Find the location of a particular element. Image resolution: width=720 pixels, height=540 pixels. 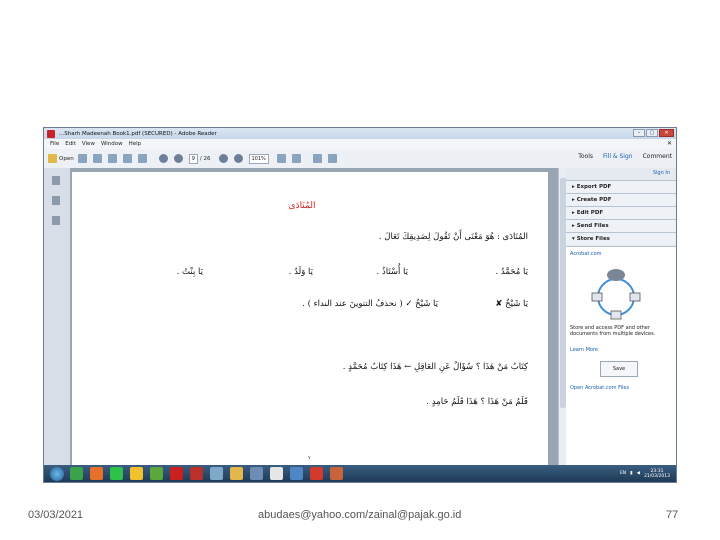

page-total: / 26 is located at coordinates (205, 158).